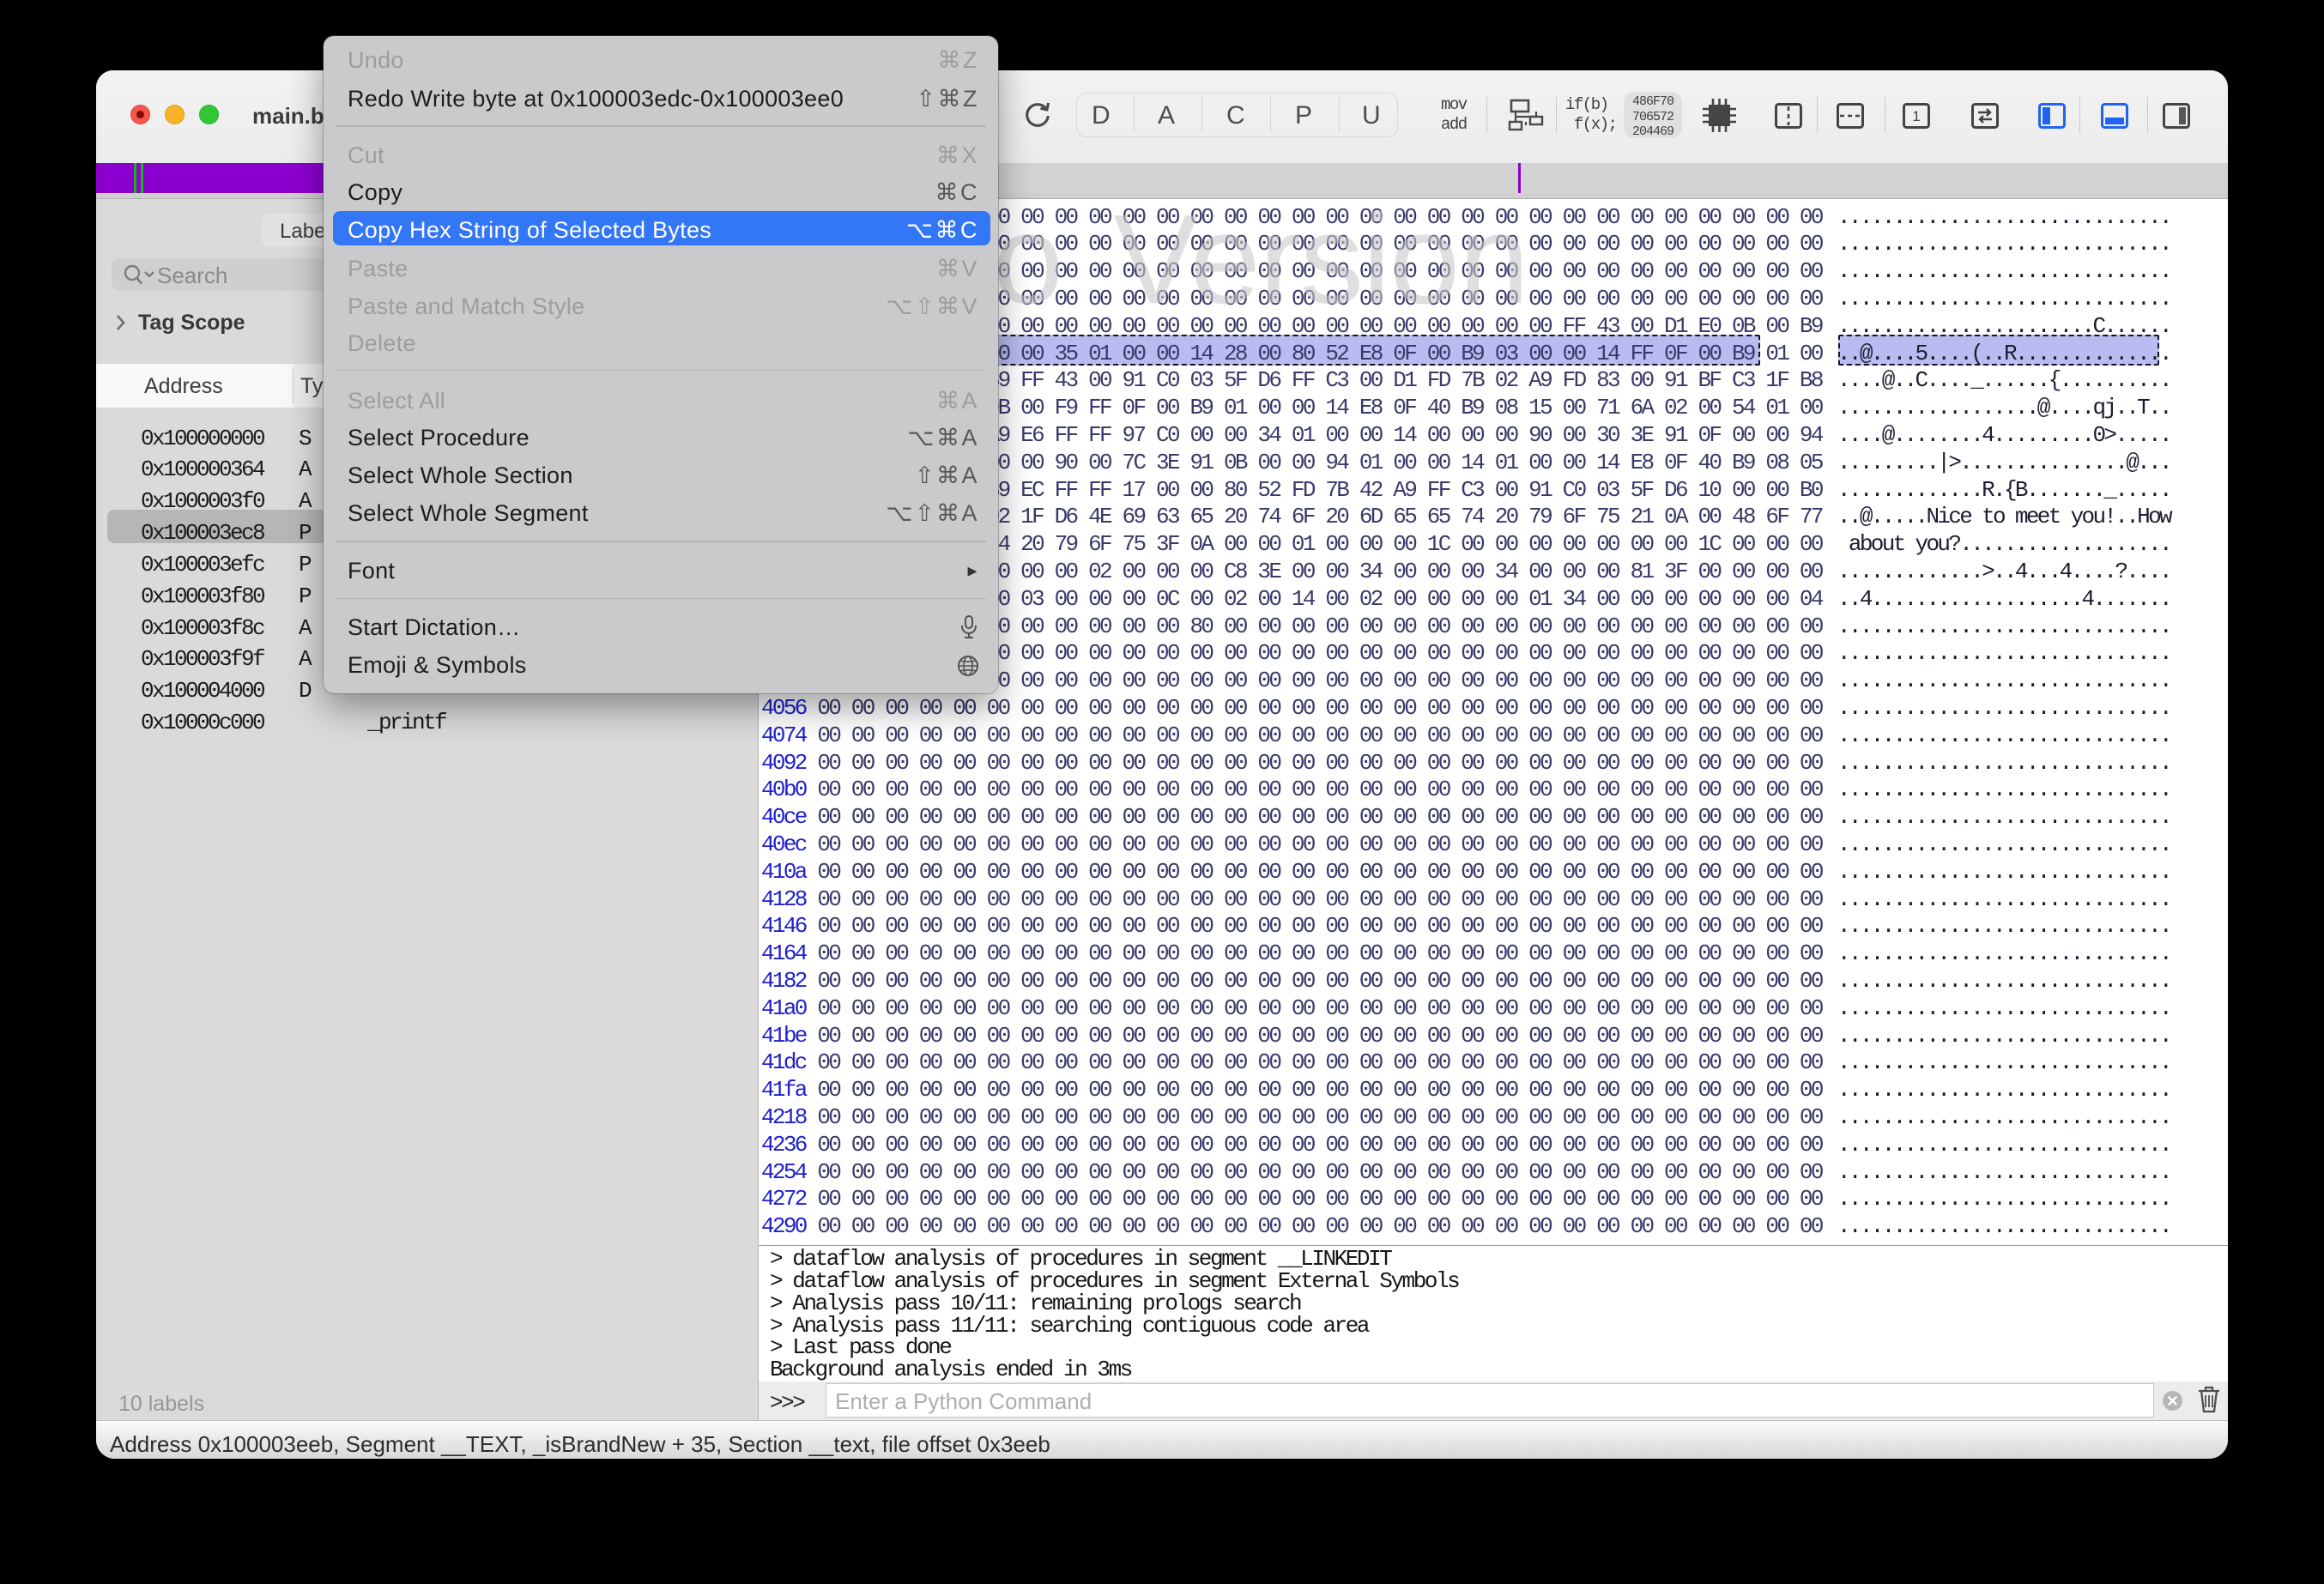 The width and height of the screenshot is (2324, 1584). Describe the element at coordinates (1916, 116) in the screenshot. I see `svg-text: 1` at that location.